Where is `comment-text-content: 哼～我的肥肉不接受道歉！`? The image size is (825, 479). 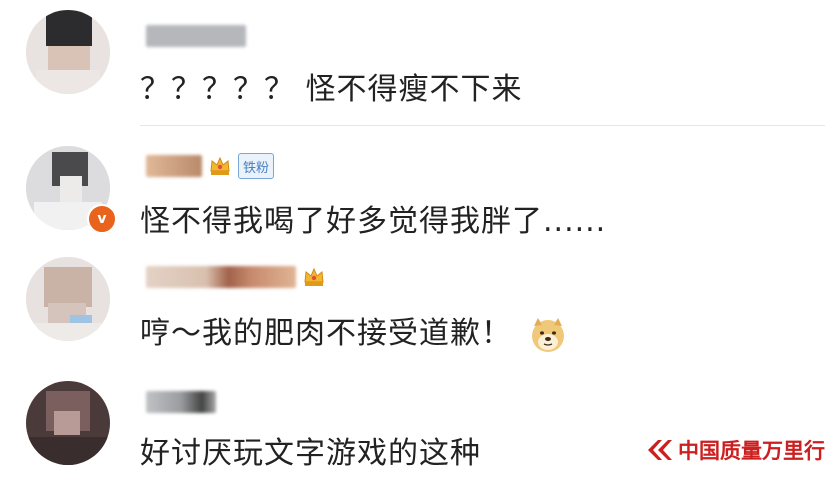 comment-text-content: 哼～我的肥肉不接受道歉！ is located at coordinates (326, 333).